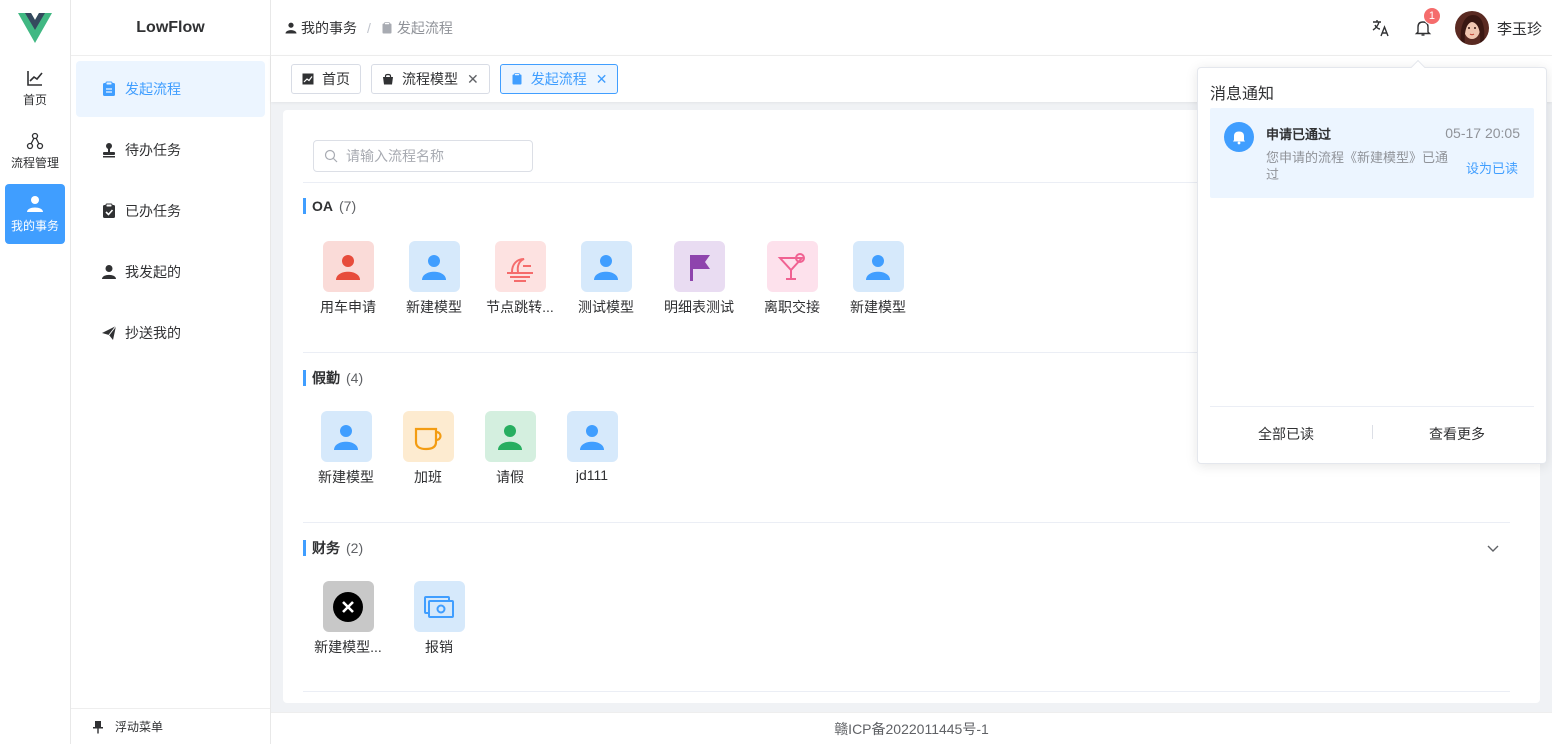  I want to click on app-list-finance: 新建模型... 报销, so click(396, 619).